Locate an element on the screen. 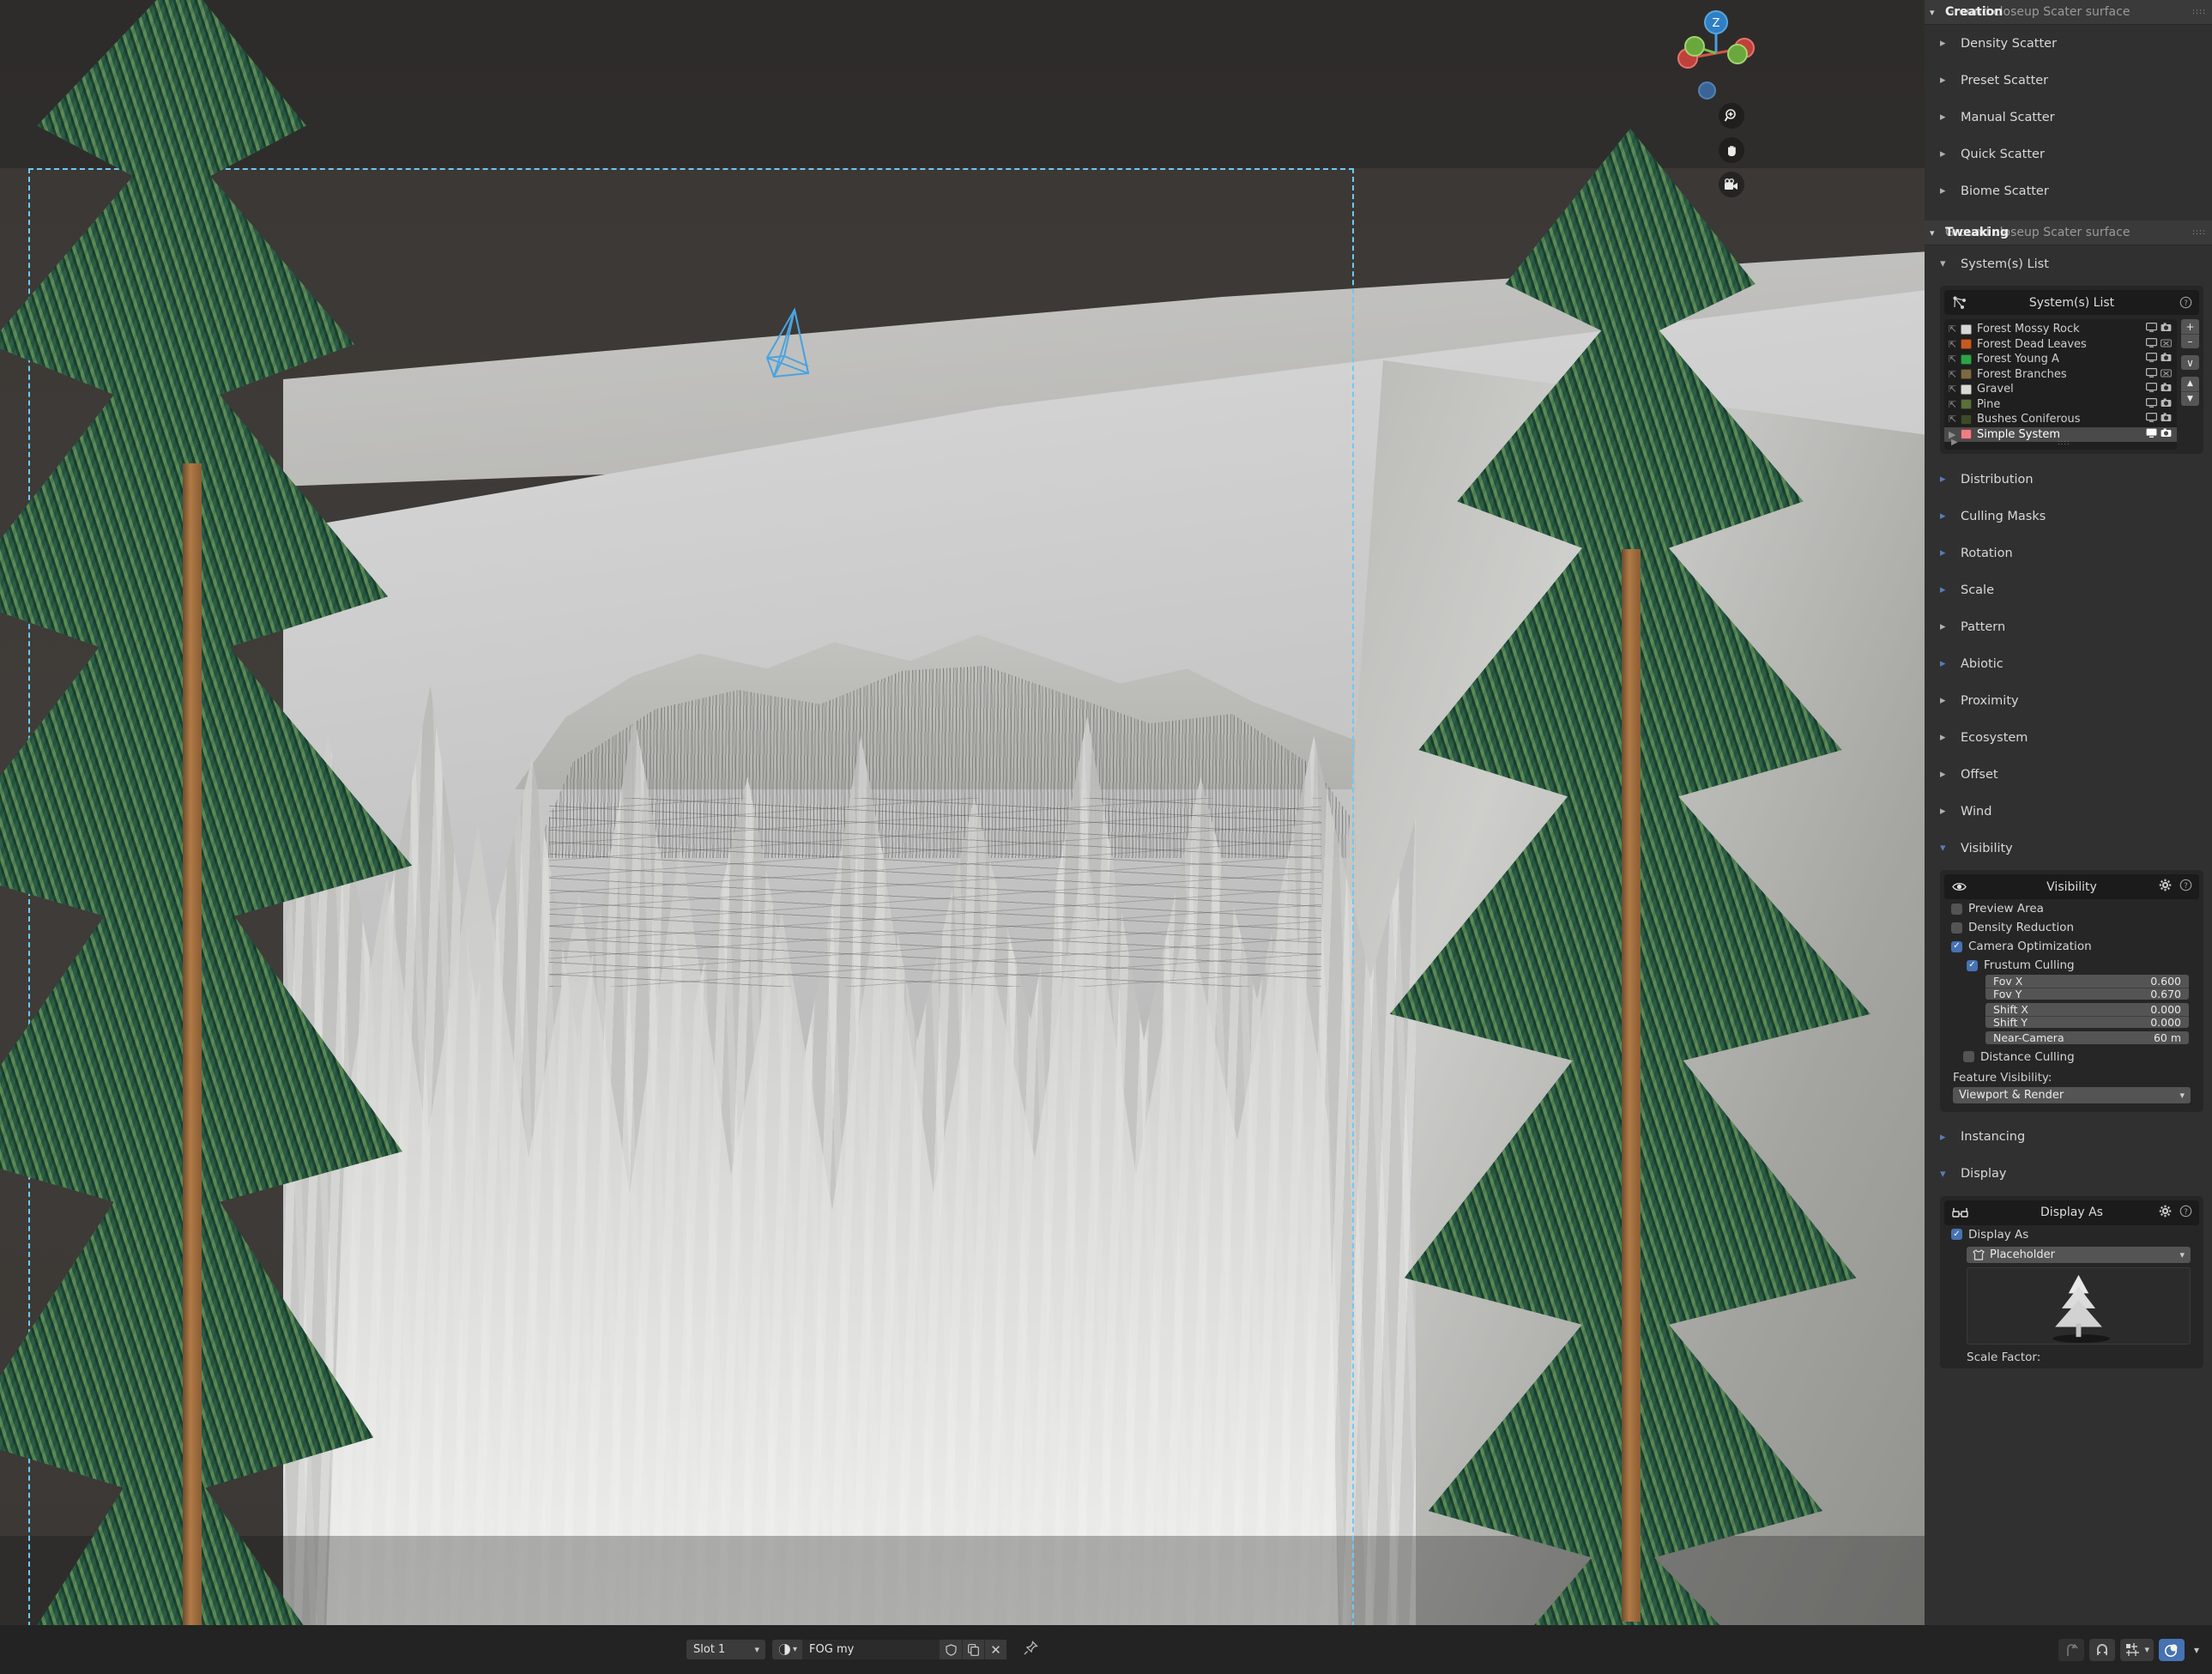 Image resolution: width=2212 pixels, height=1674 pixels. row-instancing: ▸ Instancing is located at coordinates (2068, 1137).